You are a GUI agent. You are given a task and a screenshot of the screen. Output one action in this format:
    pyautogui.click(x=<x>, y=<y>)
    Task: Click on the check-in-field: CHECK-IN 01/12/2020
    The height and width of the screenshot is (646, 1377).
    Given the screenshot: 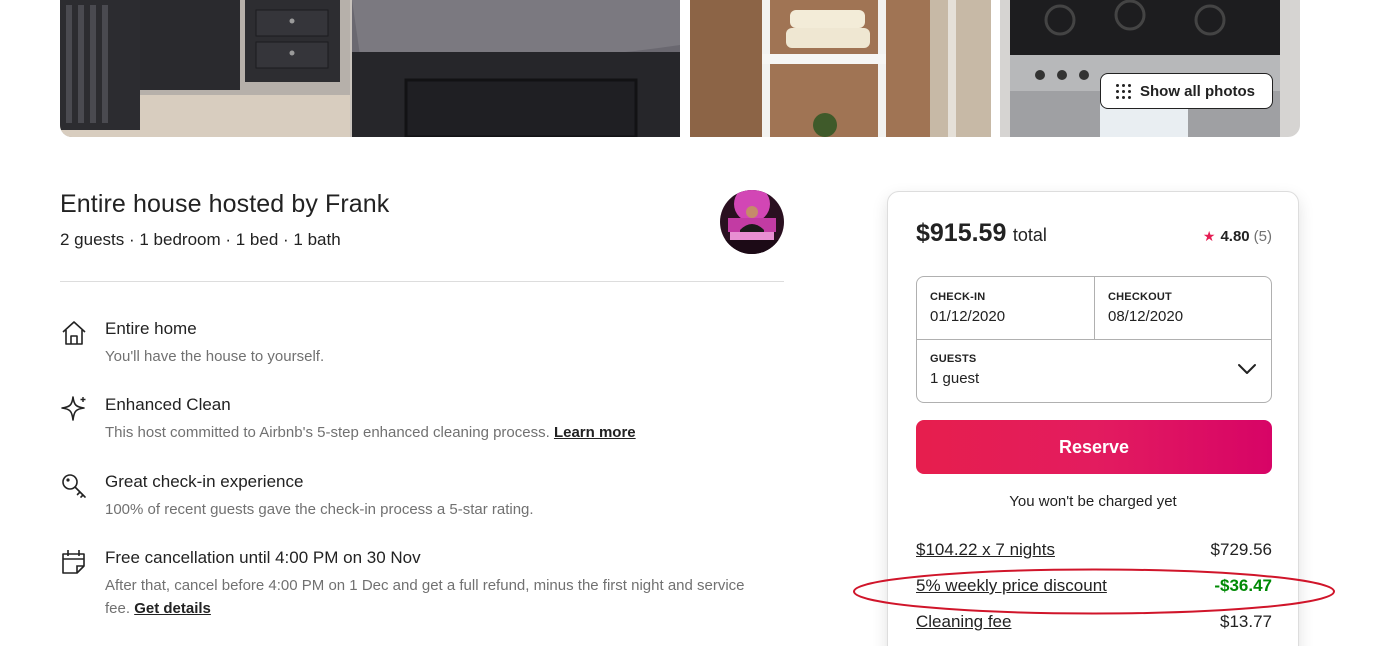 What is the action you would take?
    pyautogui.click(x=1006, y=308)
    